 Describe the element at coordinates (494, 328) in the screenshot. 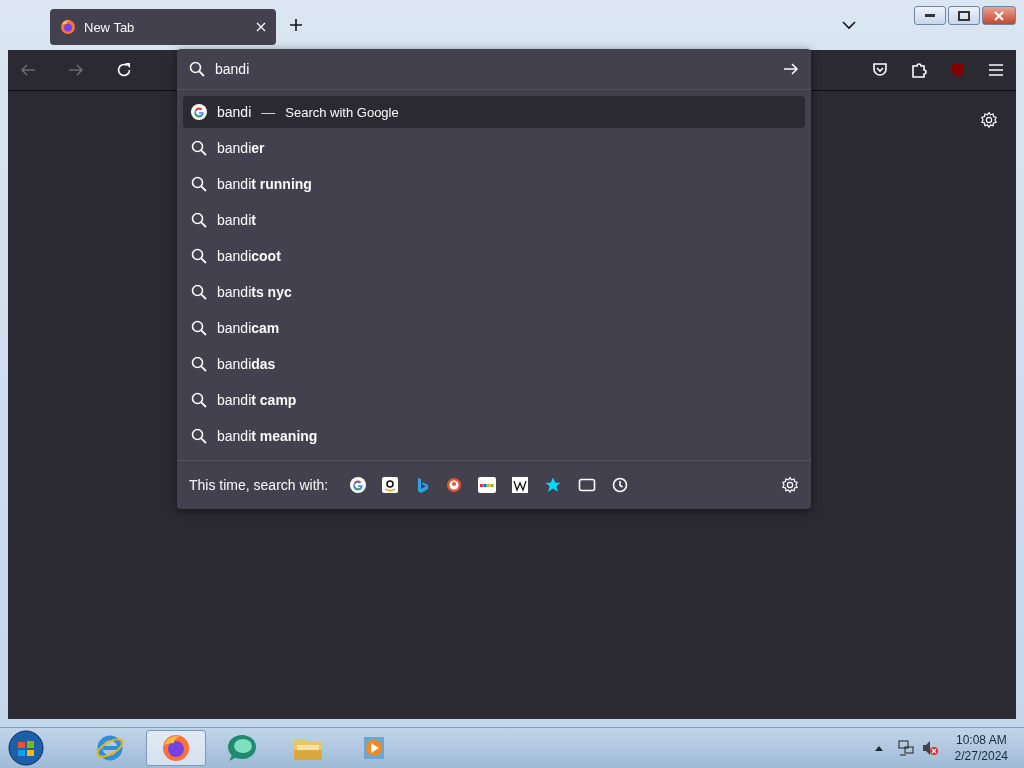

I see `suggestion-item: bandicam` at that location.